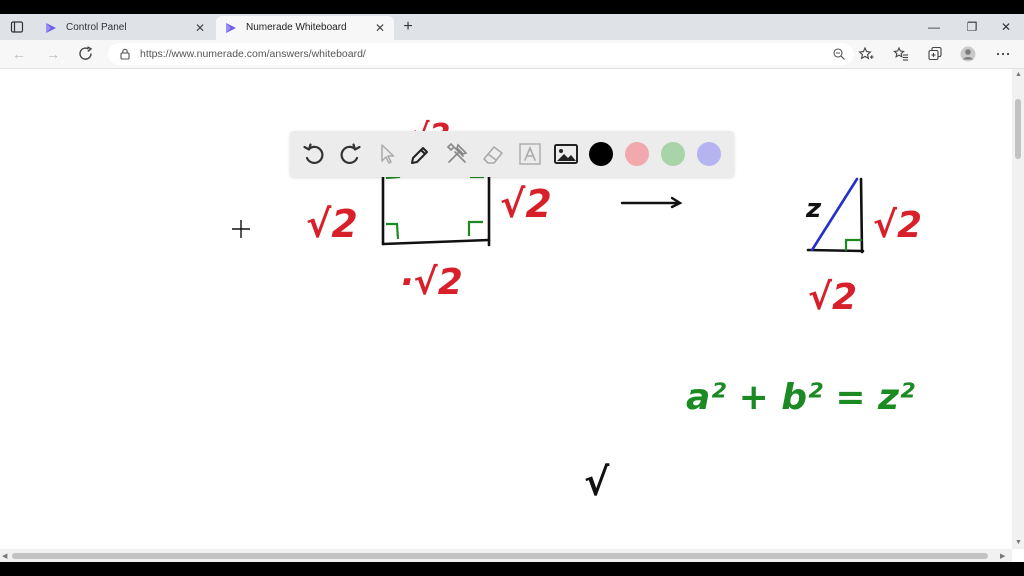 The image size is (1024, 576). I want to click on right-side-label: √2, so click(526, 204).